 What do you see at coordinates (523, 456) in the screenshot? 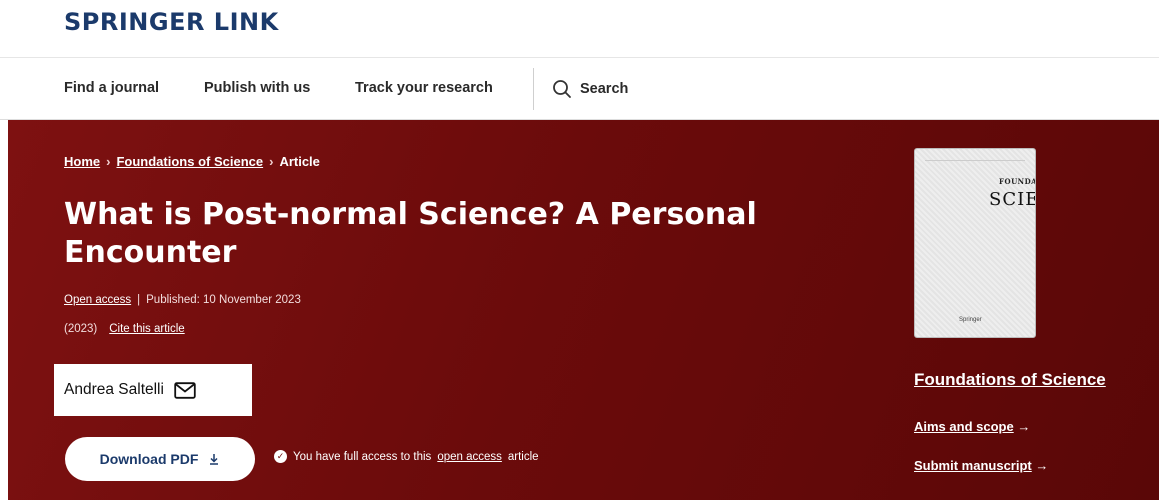
I see `access-suffix: article` at bounding box center [523, 456].